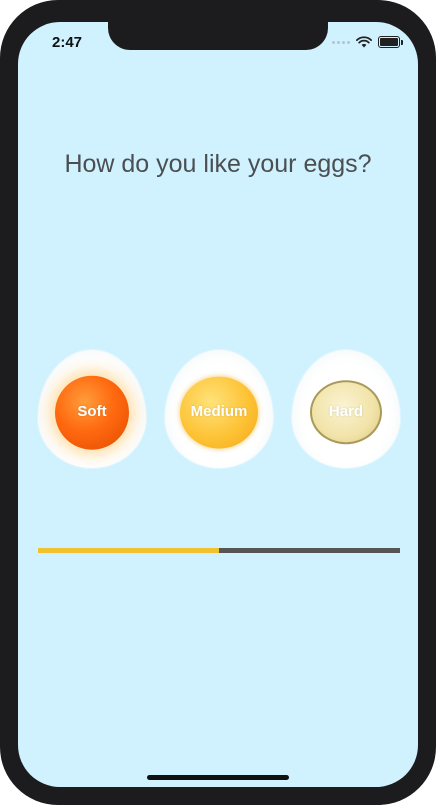 The width and height of the screenshot is (436, 805). Describe the element at coordinates (364, 42) in the screenshot. I see `wifi-icon` at that location.